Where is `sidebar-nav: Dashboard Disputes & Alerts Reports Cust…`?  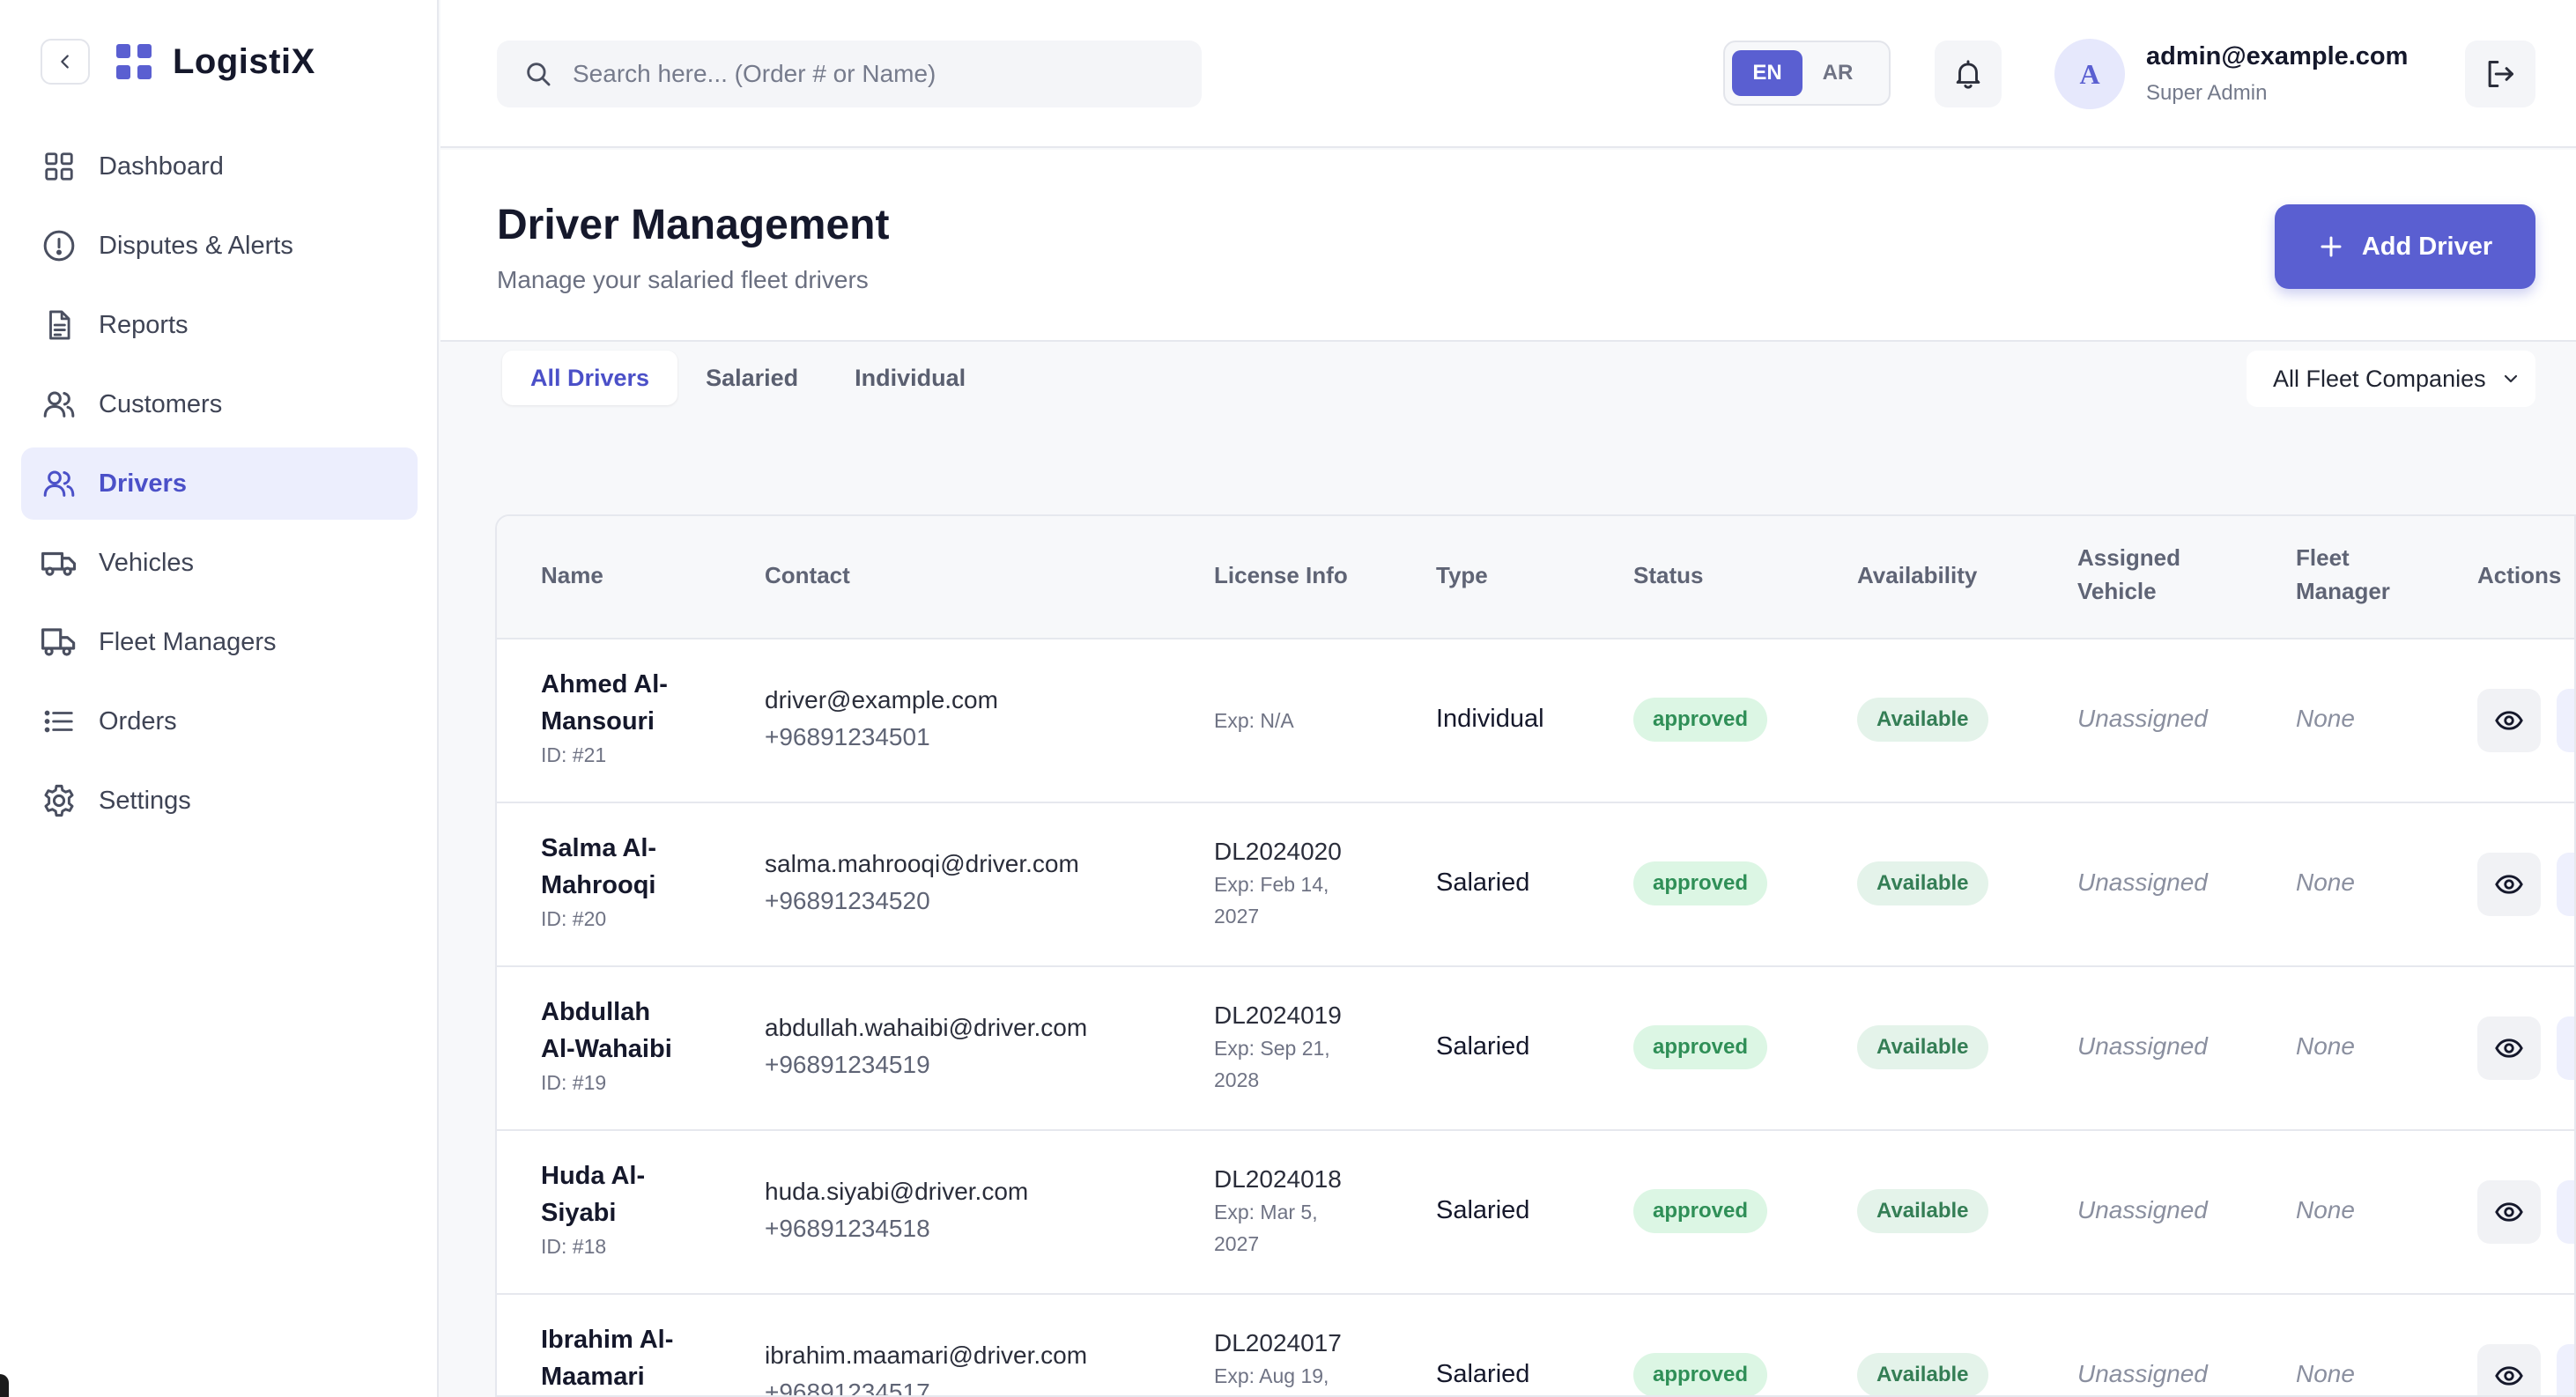 sidebar-nav: Dashboard Disputes & Alerts Reports Cust… is located at coordinates (220, 487).